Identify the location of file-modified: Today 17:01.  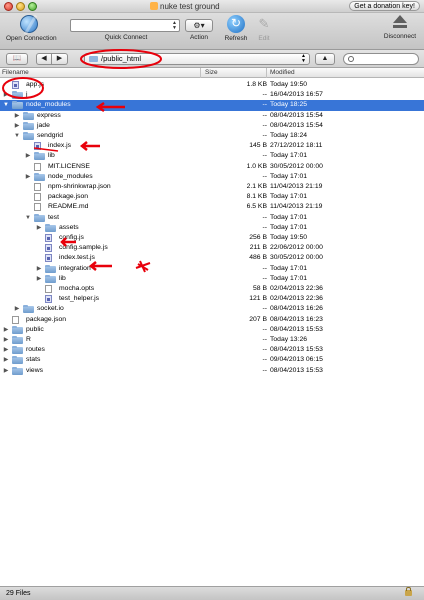
(289, 278).